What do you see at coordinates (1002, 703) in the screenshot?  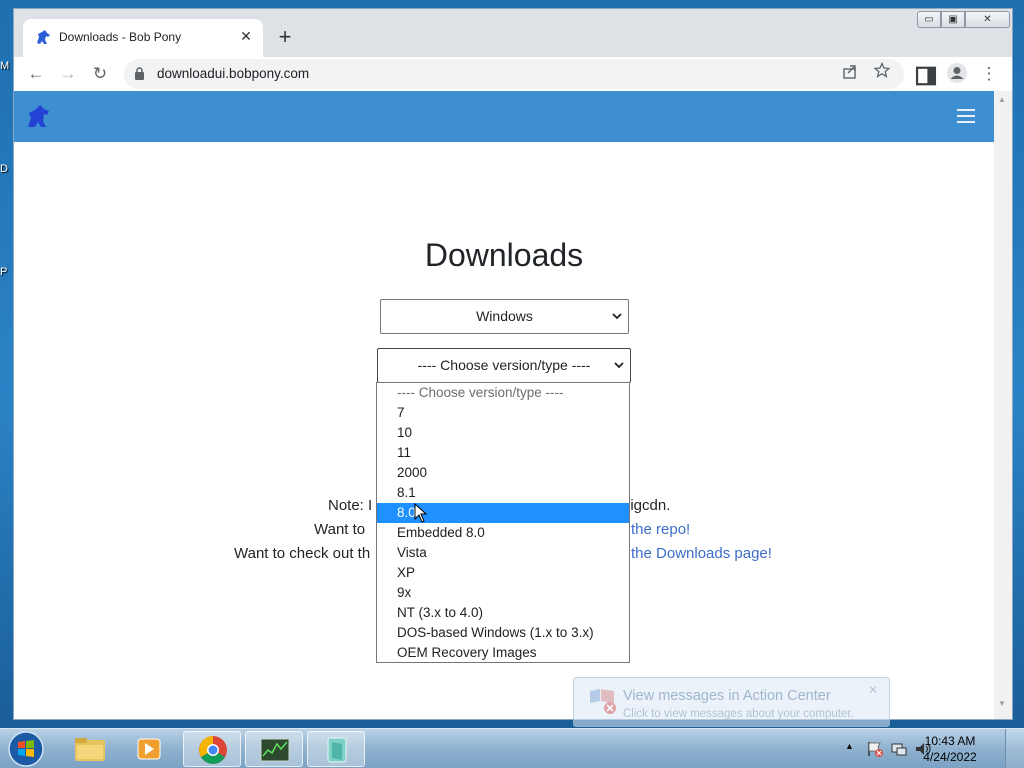 I see `scroll-down-icon: ▼` at bounding box center [1002, 703].